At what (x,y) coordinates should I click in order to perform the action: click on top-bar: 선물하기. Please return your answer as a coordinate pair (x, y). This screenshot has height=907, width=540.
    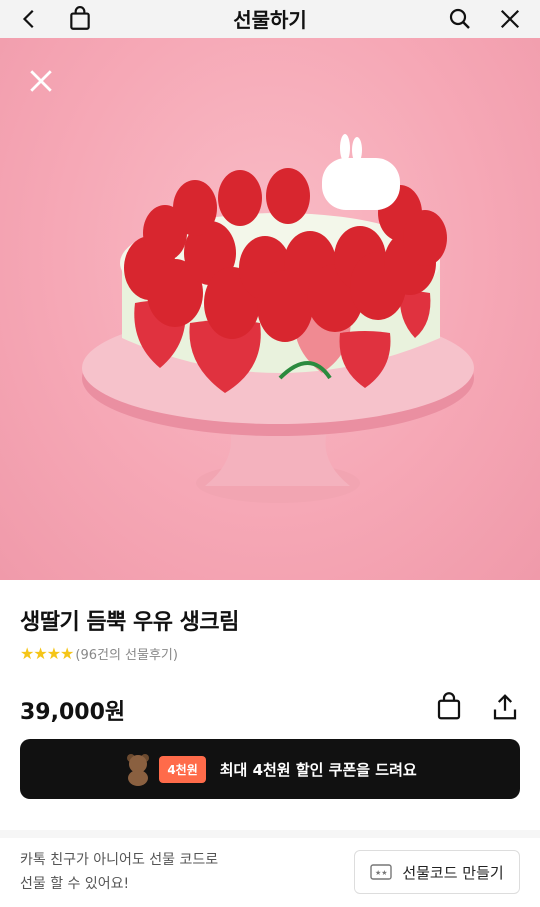
    Looking at the image, I should click on (270, 19).